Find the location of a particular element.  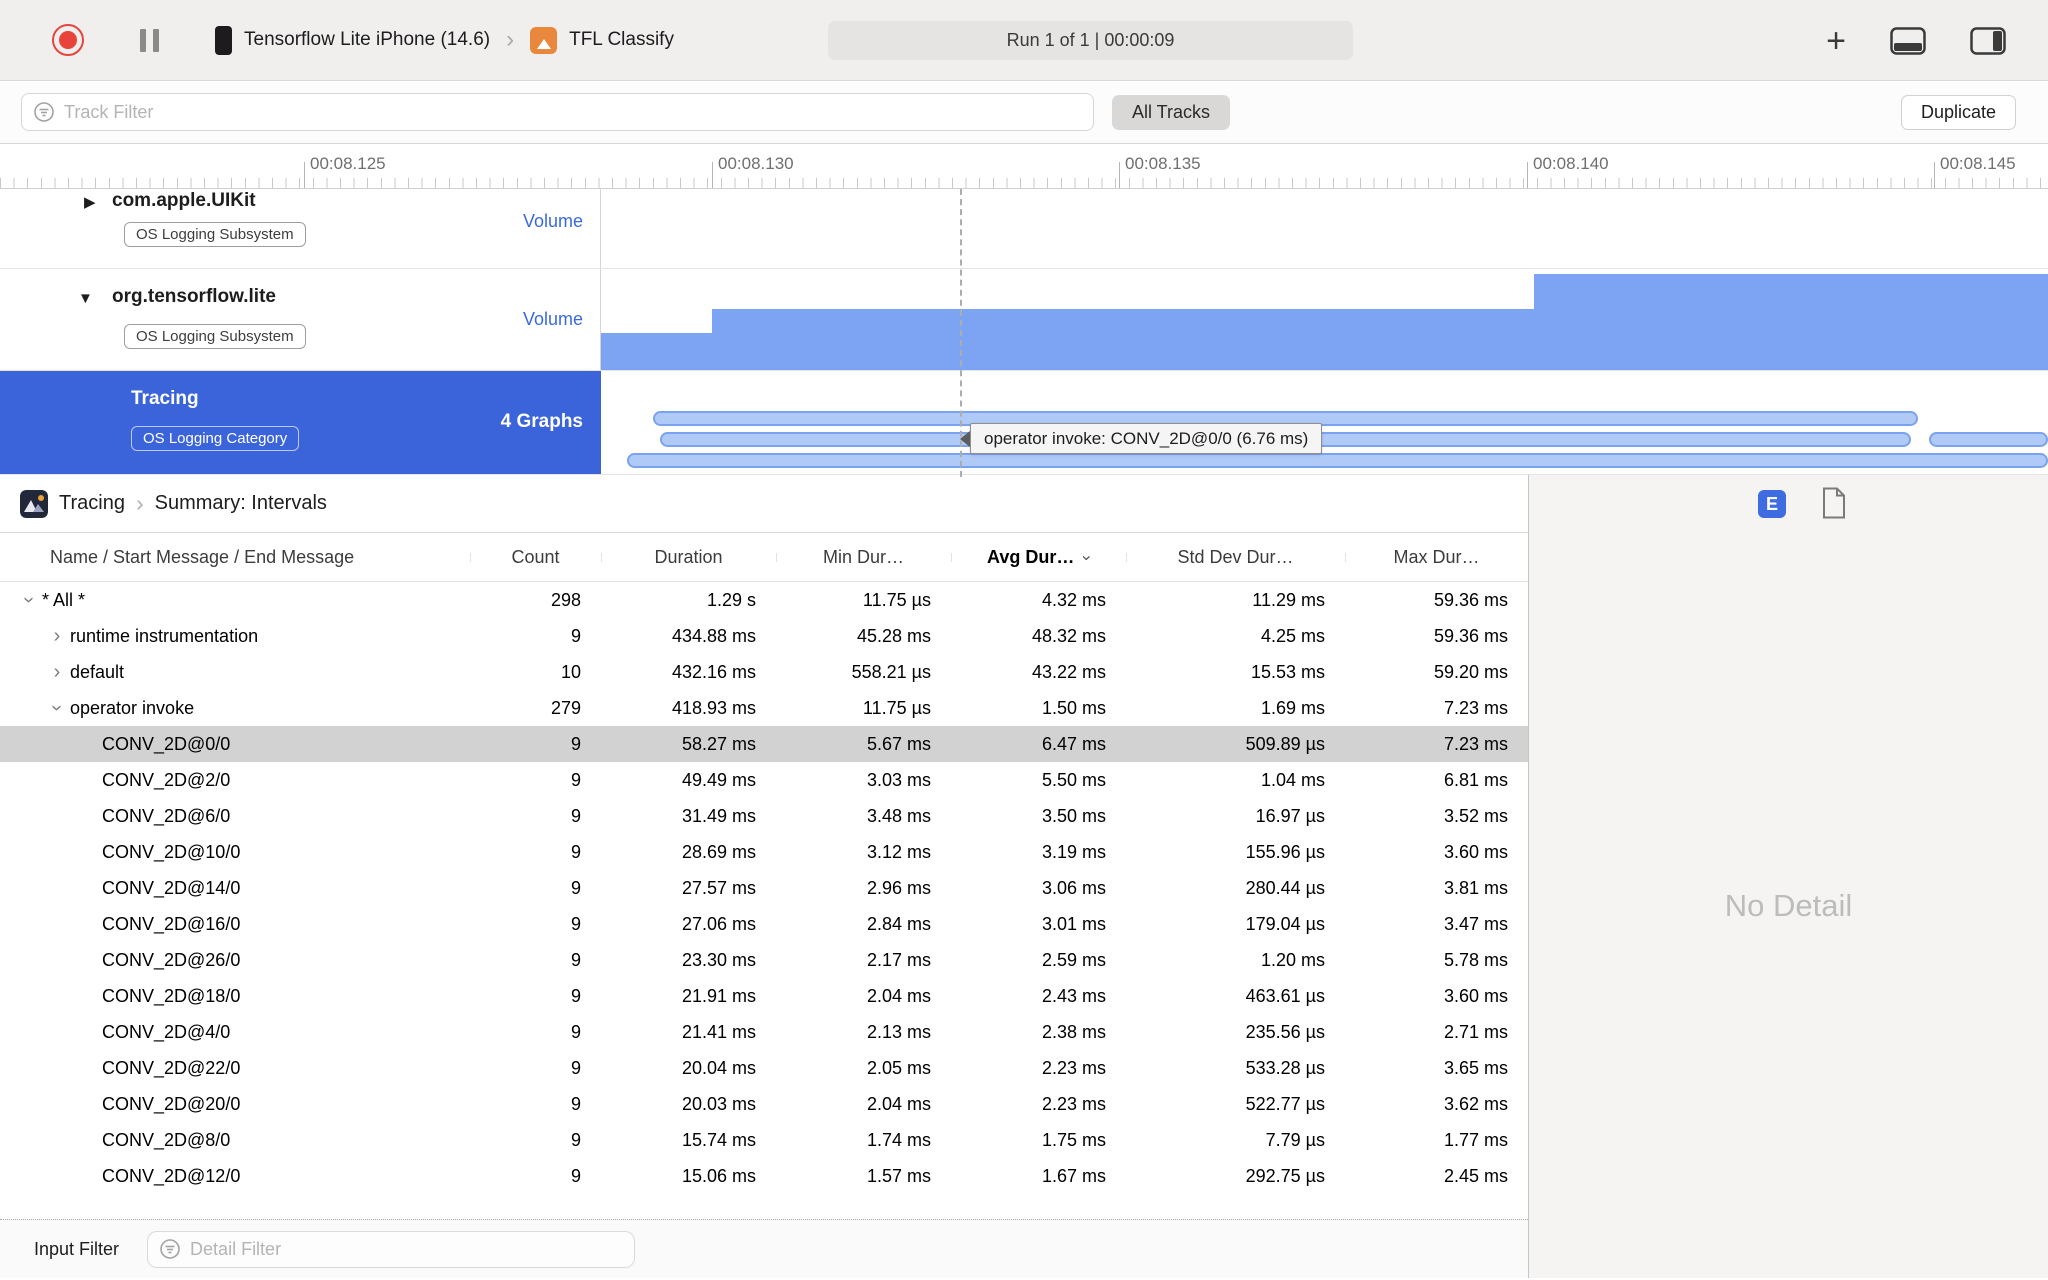

cell-avg: 3.19 ms is located at coordinates (1073, 851).